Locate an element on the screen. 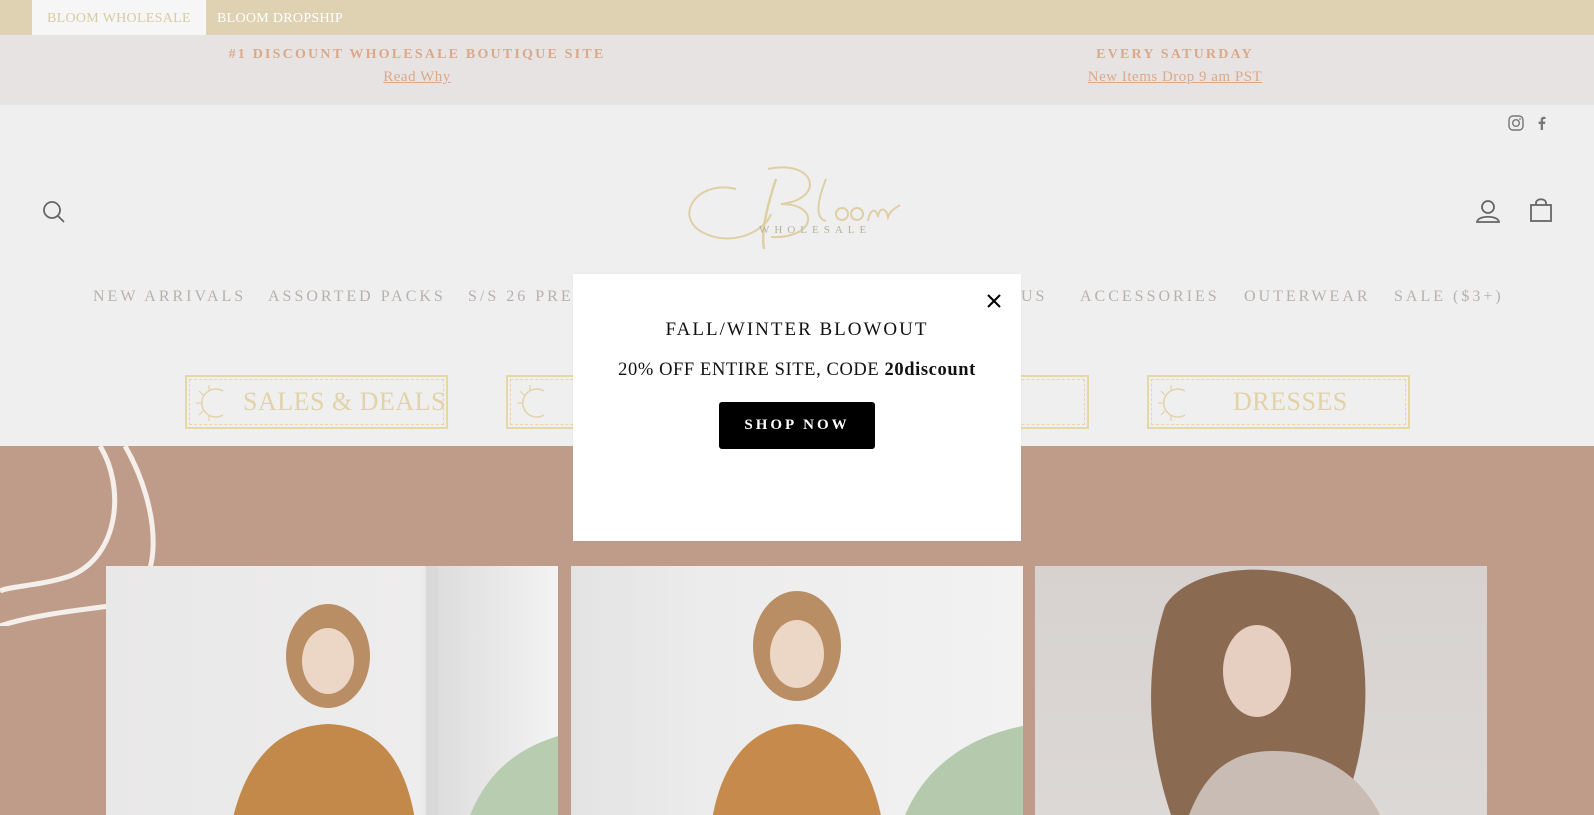 This screenshot has height=815, width=1594. social-links is located at coordinates (1529, 123).